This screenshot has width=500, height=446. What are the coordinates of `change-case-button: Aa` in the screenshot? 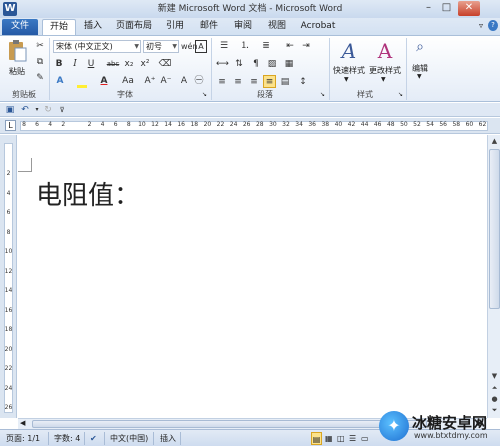 It's located at (128, 81).